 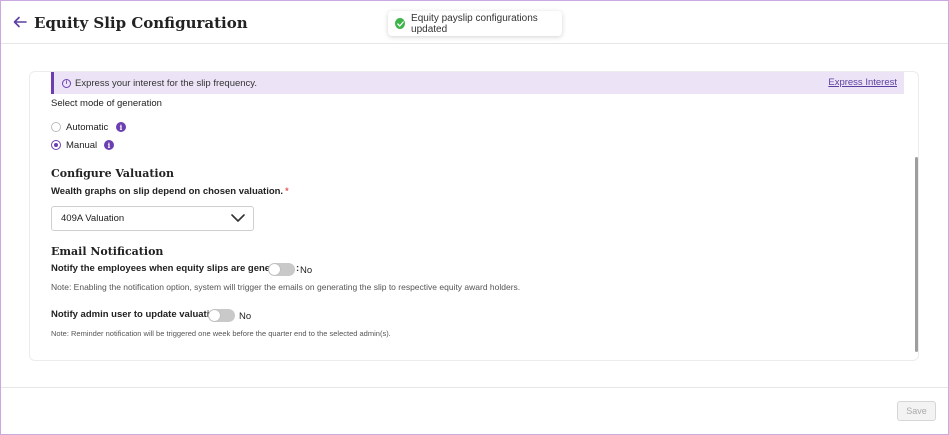 I want to click on radio-automatic, so click(x=56, y=127).